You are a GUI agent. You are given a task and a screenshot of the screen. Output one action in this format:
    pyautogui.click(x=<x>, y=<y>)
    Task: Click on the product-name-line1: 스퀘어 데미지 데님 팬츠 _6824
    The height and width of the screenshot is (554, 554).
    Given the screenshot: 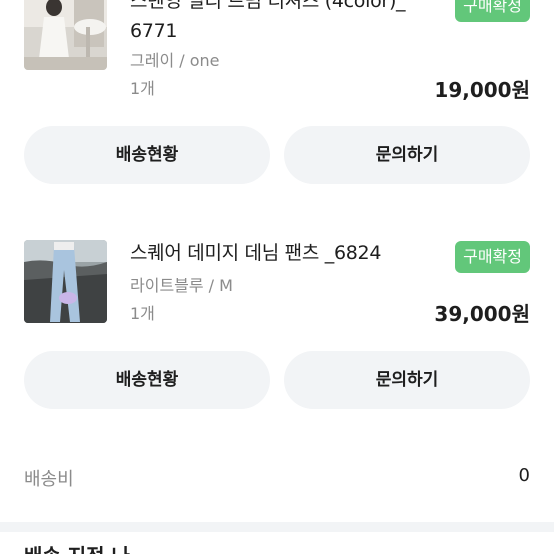 What is the action you would take?
    pyautogui.click(x=256, y=253)
    